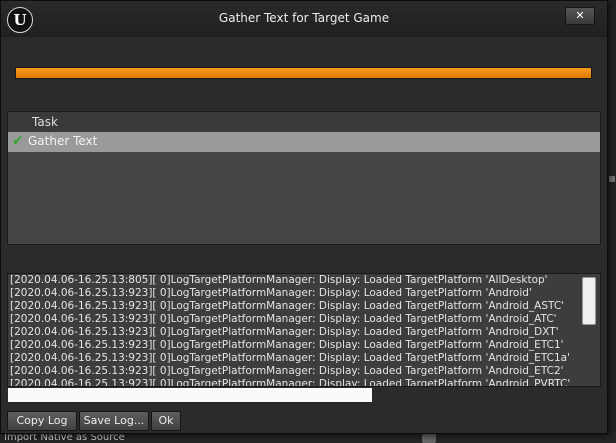 This screenshot has height=443, width=616. Describe the element at coordinates (612, 221) in the screenshot. I see `background-panel-edge` at that location.